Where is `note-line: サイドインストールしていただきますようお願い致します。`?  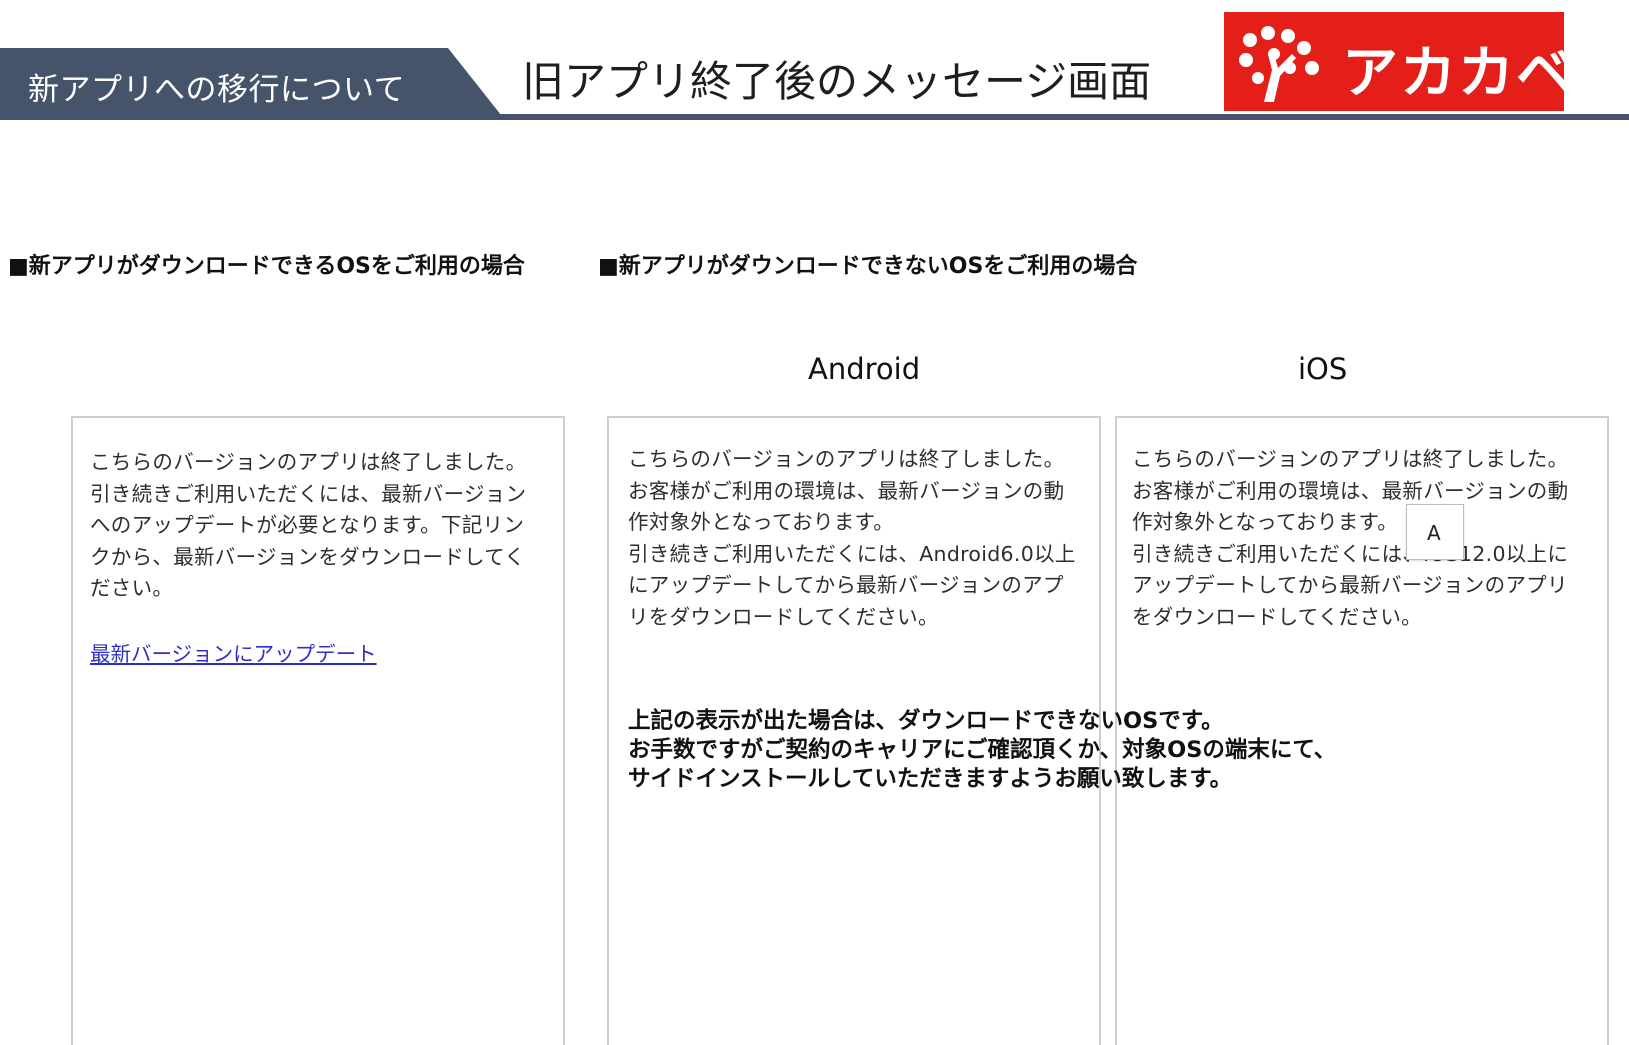 note-line: サイドインストールしていただきますようお願い致します。 is located at coordinates (930, 779).